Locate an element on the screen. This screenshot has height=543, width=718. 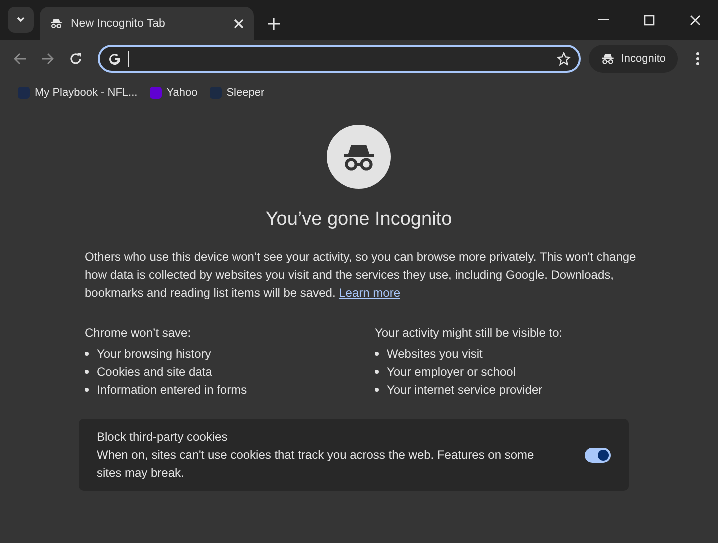
list-item: Your browsing history is located at coordinates (154, 354).